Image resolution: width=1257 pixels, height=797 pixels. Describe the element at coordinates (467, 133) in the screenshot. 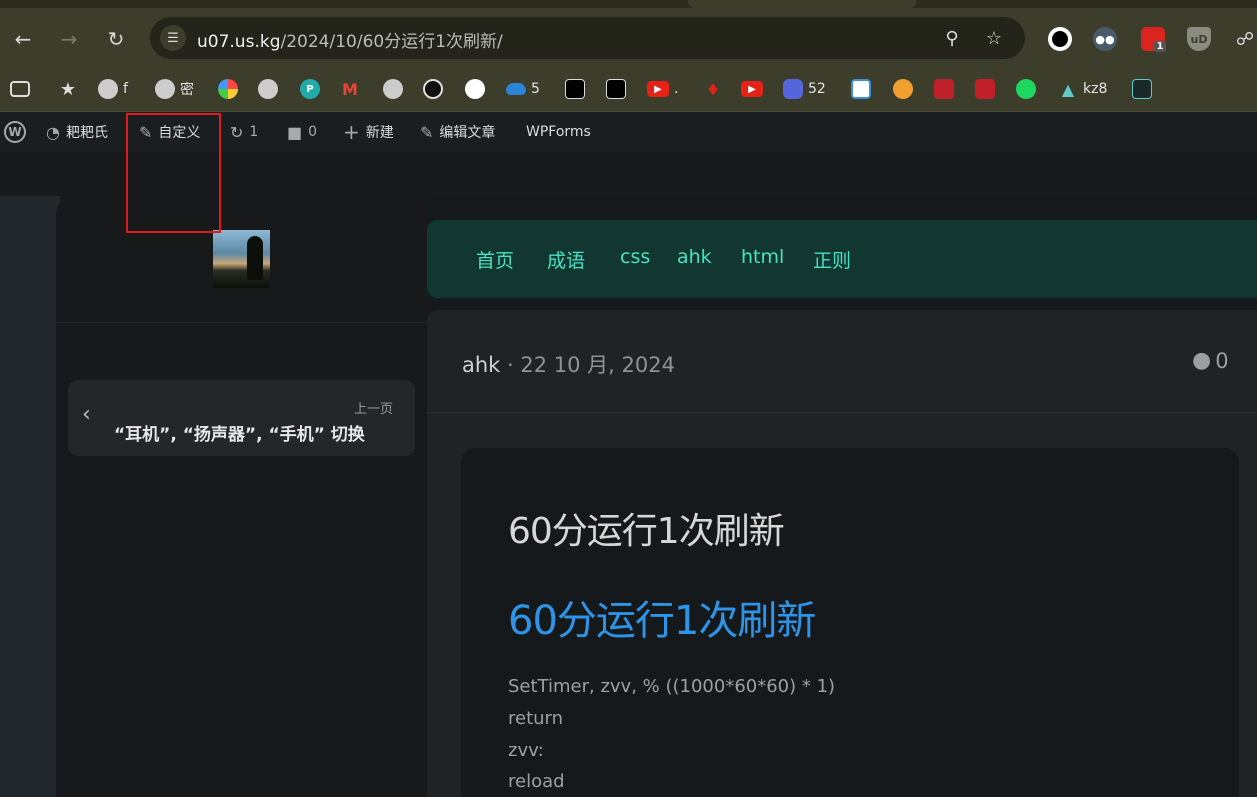

I see `edit-label: 编辑文章` at that location.